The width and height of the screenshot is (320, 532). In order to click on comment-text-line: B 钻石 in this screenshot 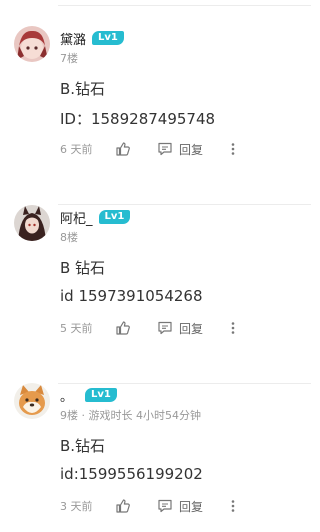, I will do `click(83, 268)`.